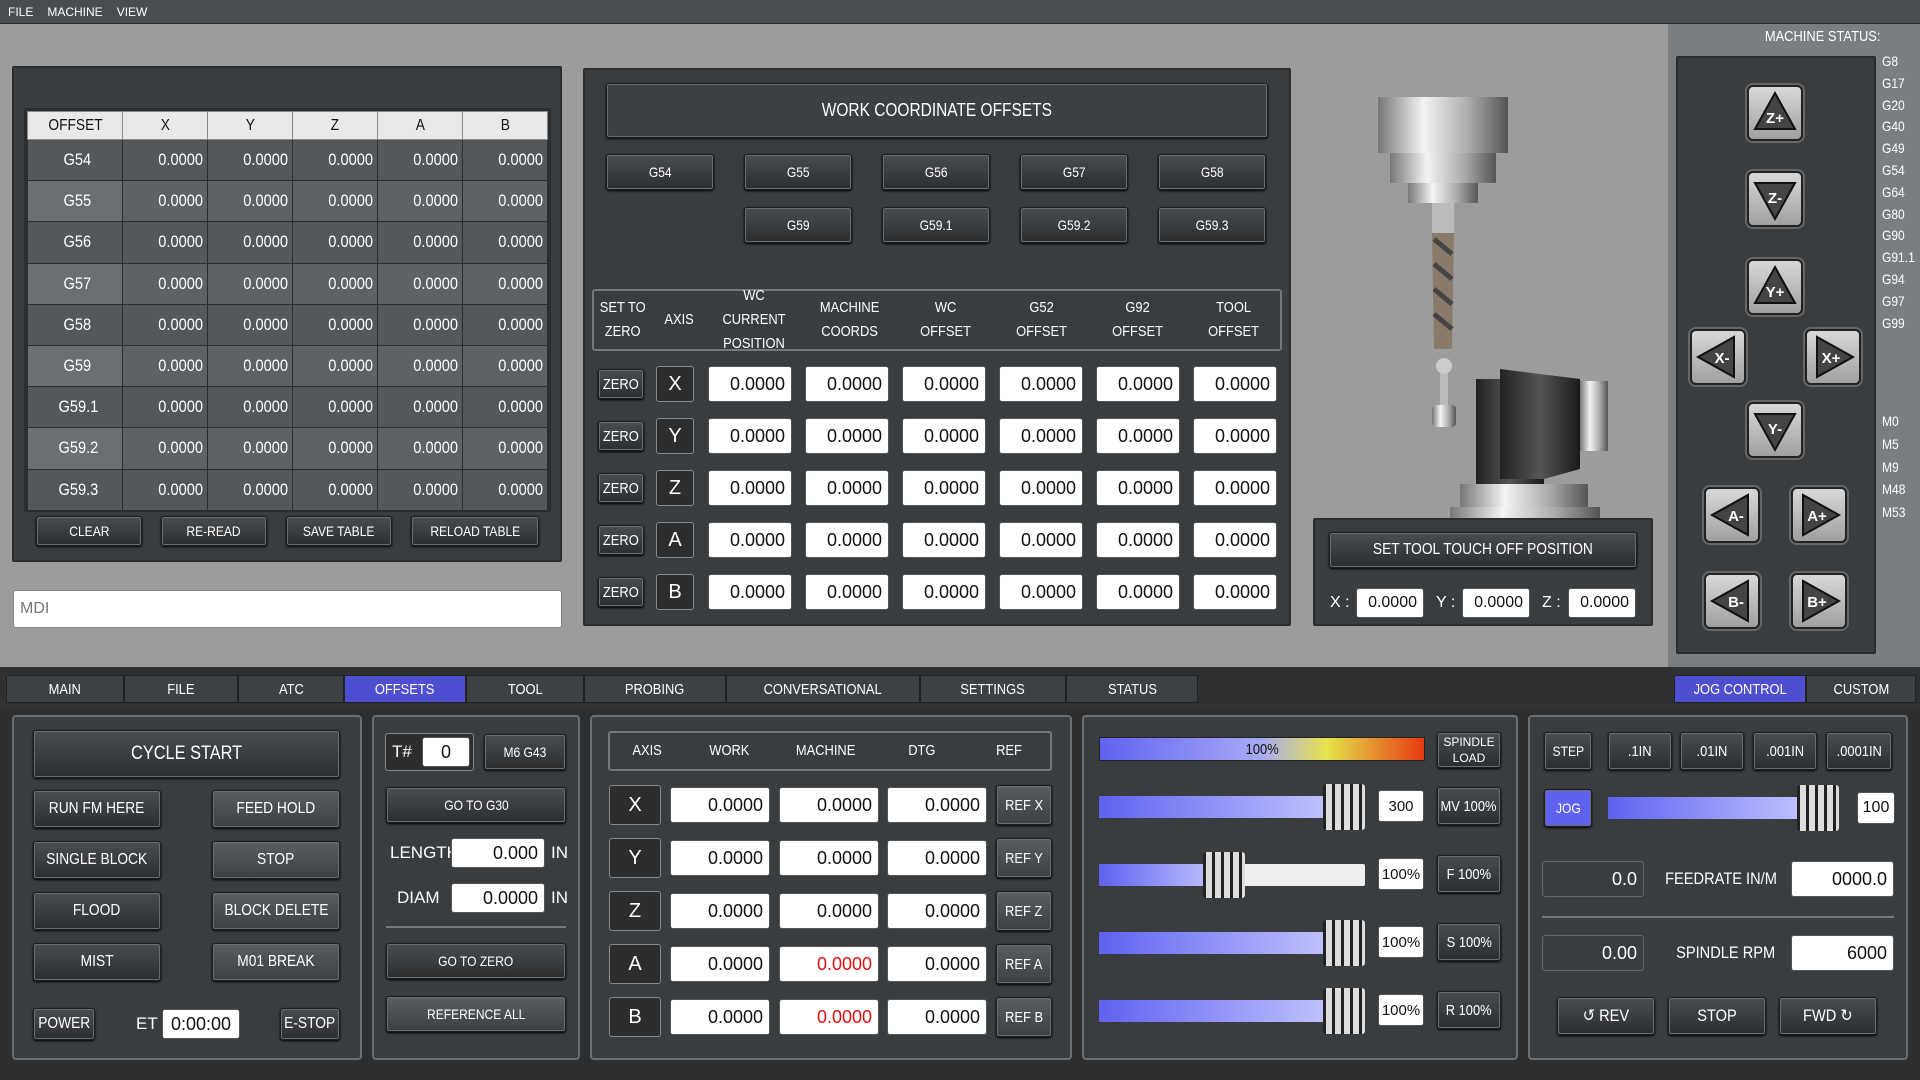  I want to click on spindle-fwd-button: FWD ↻, so click(1828, 1016).